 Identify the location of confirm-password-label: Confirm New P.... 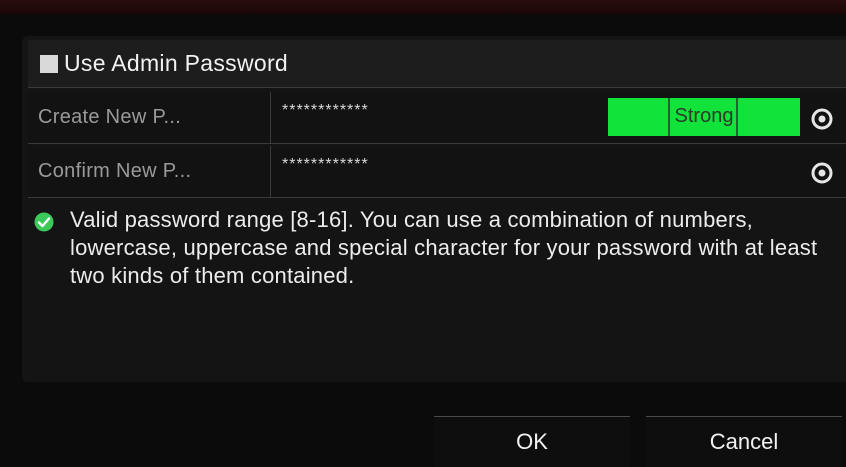
(115, 171).